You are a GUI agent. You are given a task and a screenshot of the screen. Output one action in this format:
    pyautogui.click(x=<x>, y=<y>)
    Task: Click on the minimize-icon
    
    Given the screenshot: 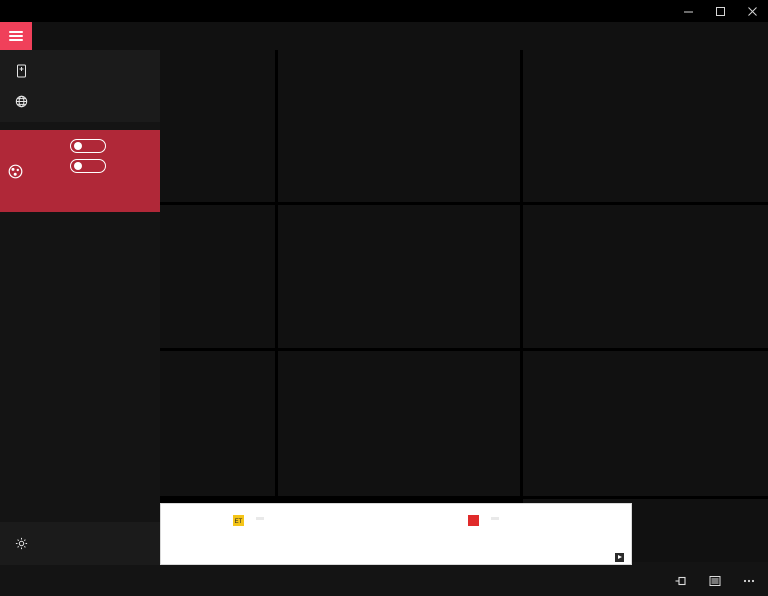 What is the action you would take?
    pyautogui.click(x=688, y=11)
    